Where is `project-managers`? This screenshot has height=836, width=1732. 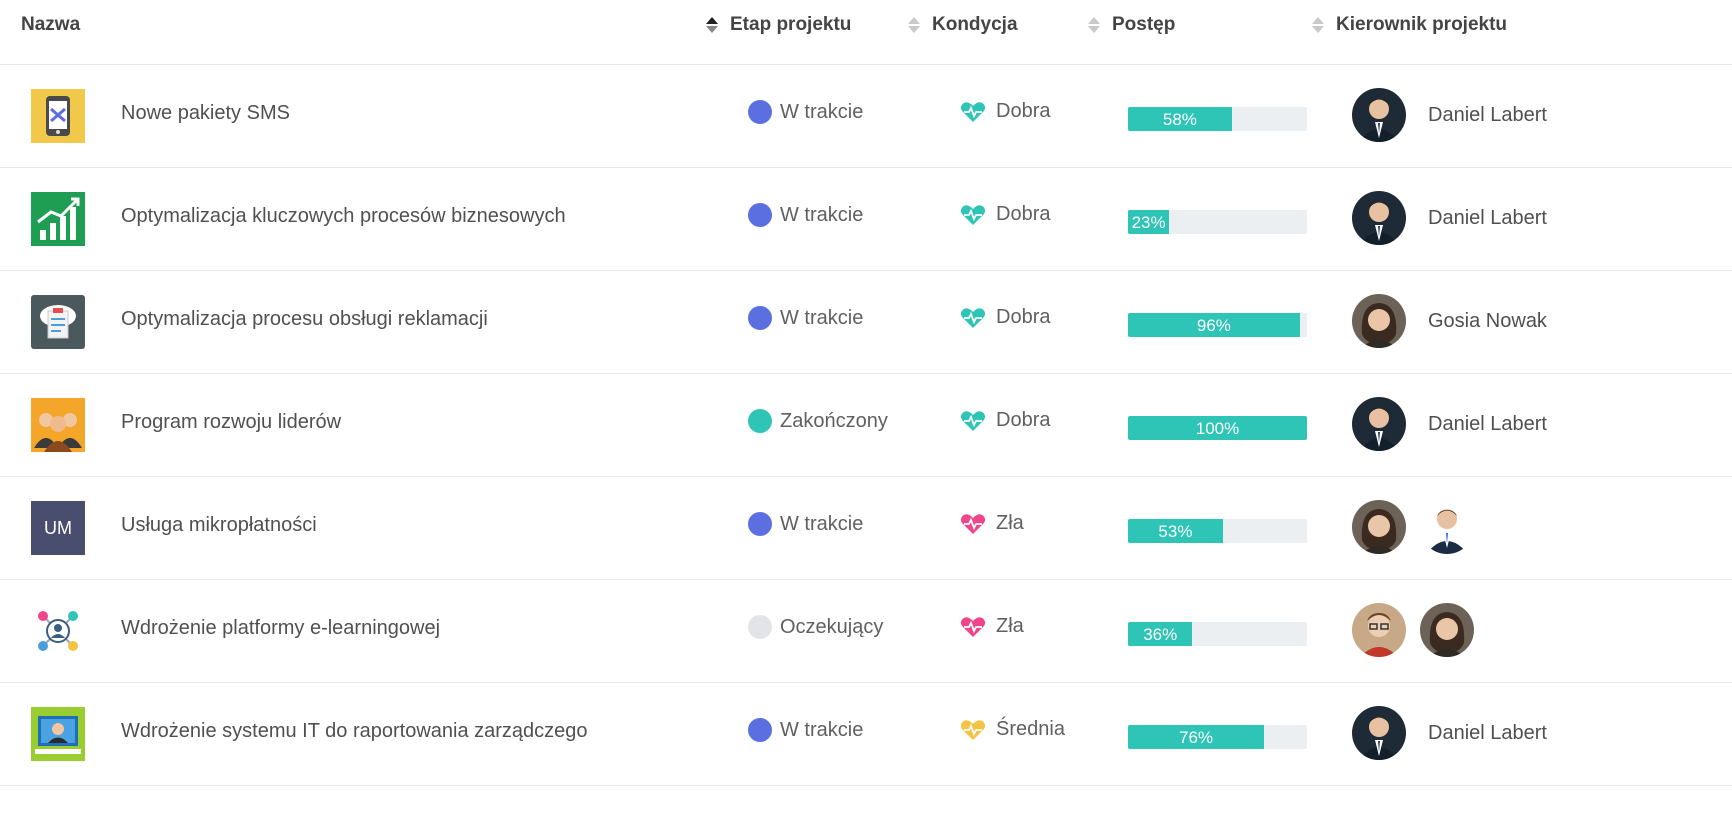 project-managers is located at coordinates (1420, 630).